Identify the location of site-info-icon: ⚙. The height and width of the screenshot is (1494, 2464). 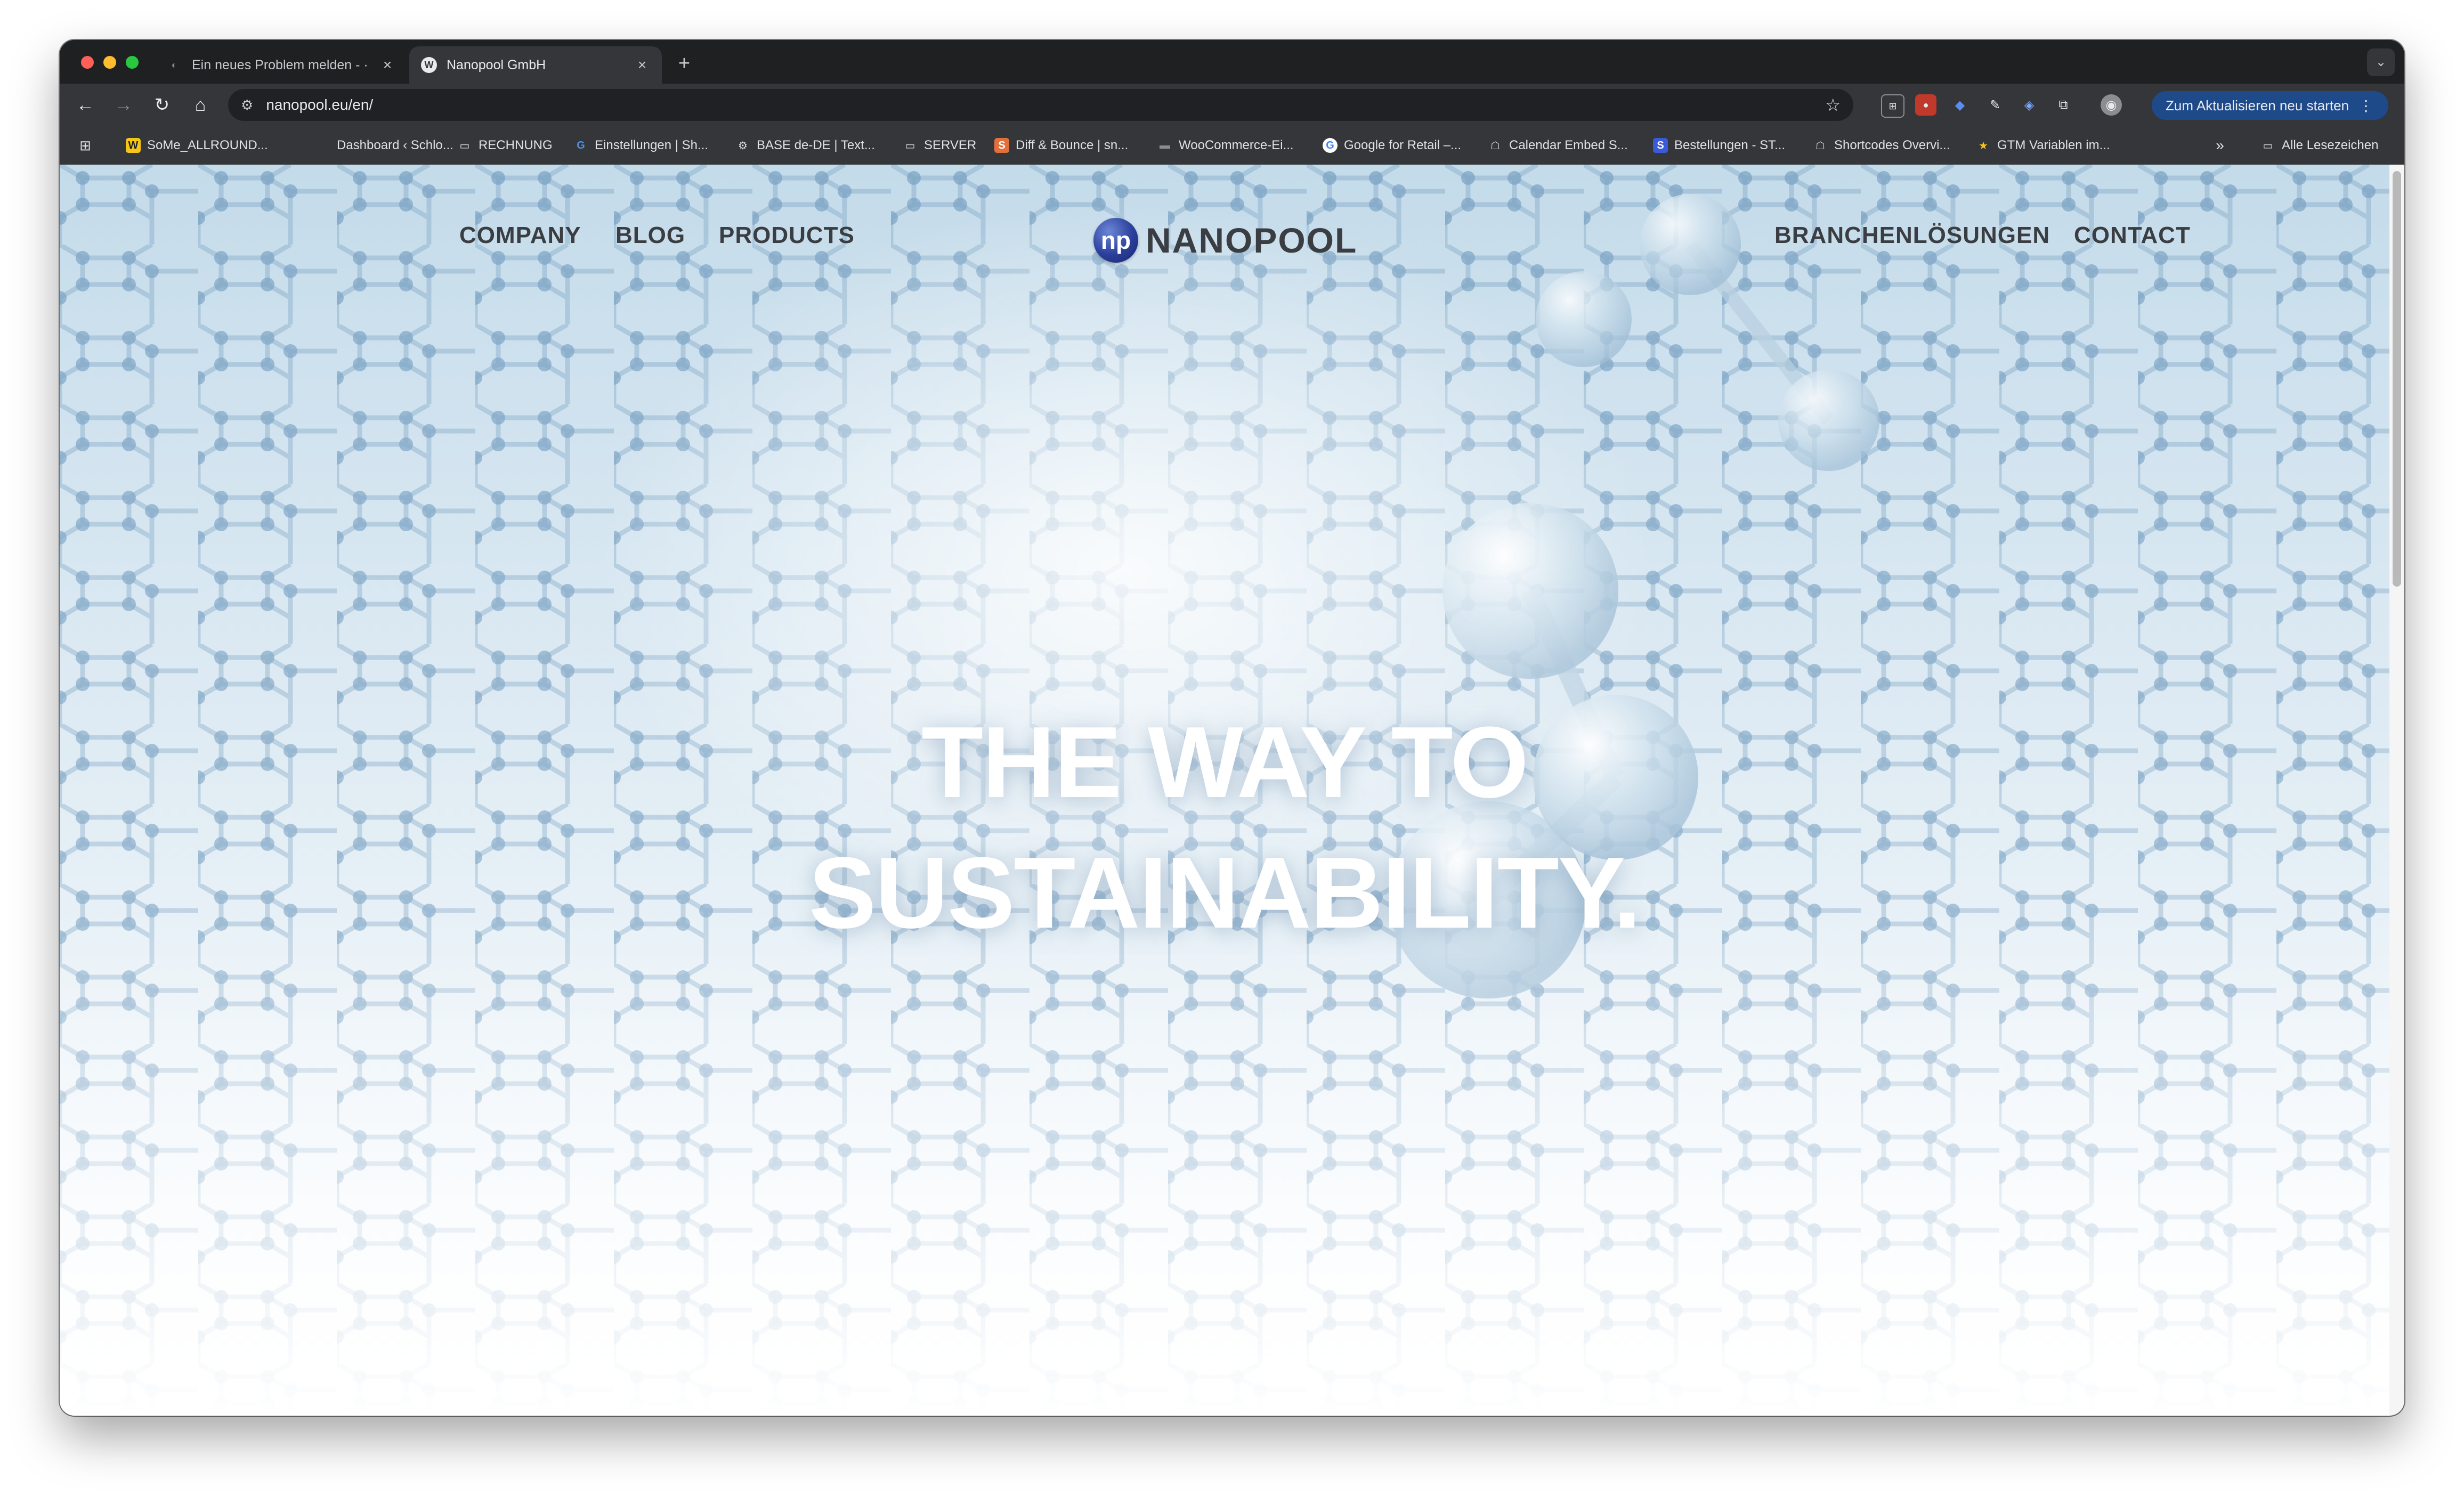
(247, 105).